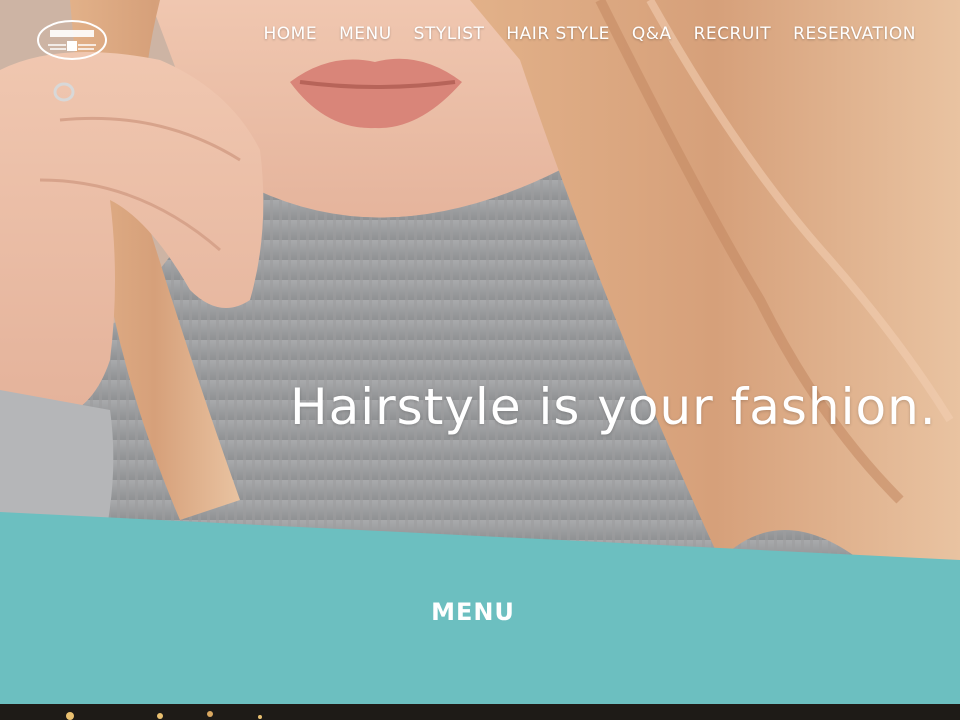 This screenshot has height=720, width=960. Describe the element at coordinates (480, 712) in the screenshot. I see `next-section-image` at that location.